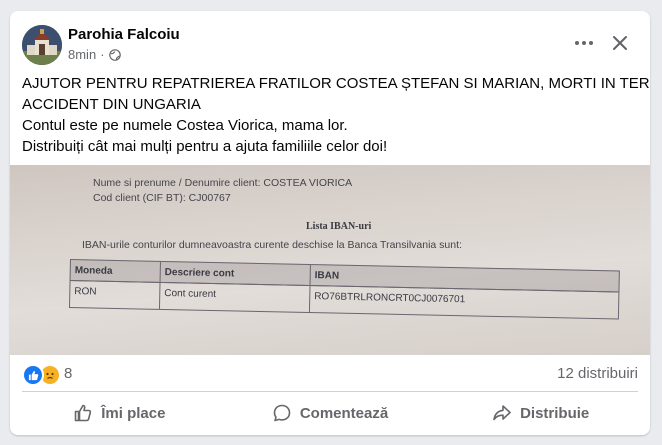 The image size is (662, 445). I want to click on post-time: 8min, so click(82, 54).